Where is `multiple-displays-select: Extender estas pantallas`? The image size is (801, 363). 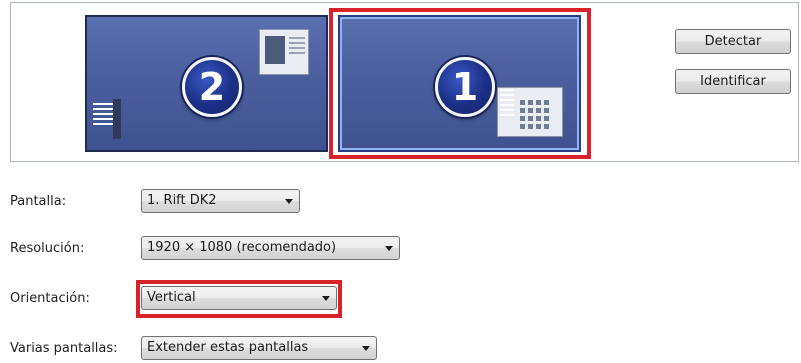
multiple-displays-select: Extender estas pantallas is located at coordinates (259, 348).